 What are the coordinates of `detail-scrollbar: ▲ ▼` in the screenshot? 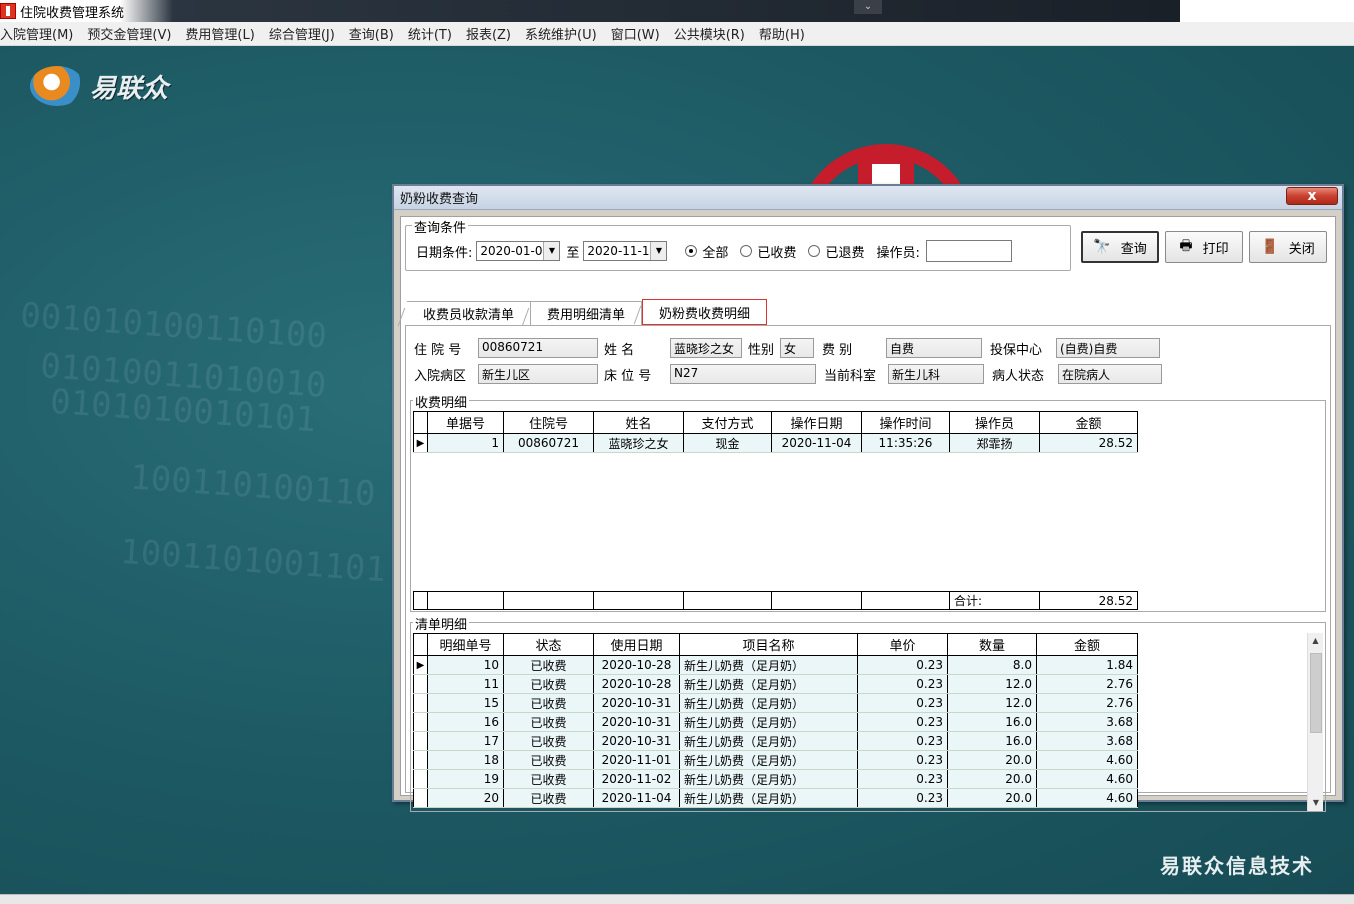 It's located at (1315, 722).